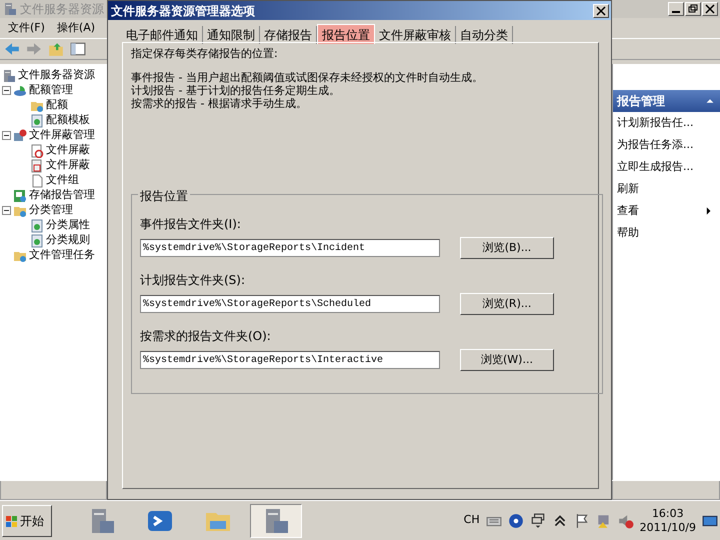  Describe the element at coordinates (290, 360) in the screenshot. I see `path-input: %systemdrive%\StorageReports\Interactive` at that location.